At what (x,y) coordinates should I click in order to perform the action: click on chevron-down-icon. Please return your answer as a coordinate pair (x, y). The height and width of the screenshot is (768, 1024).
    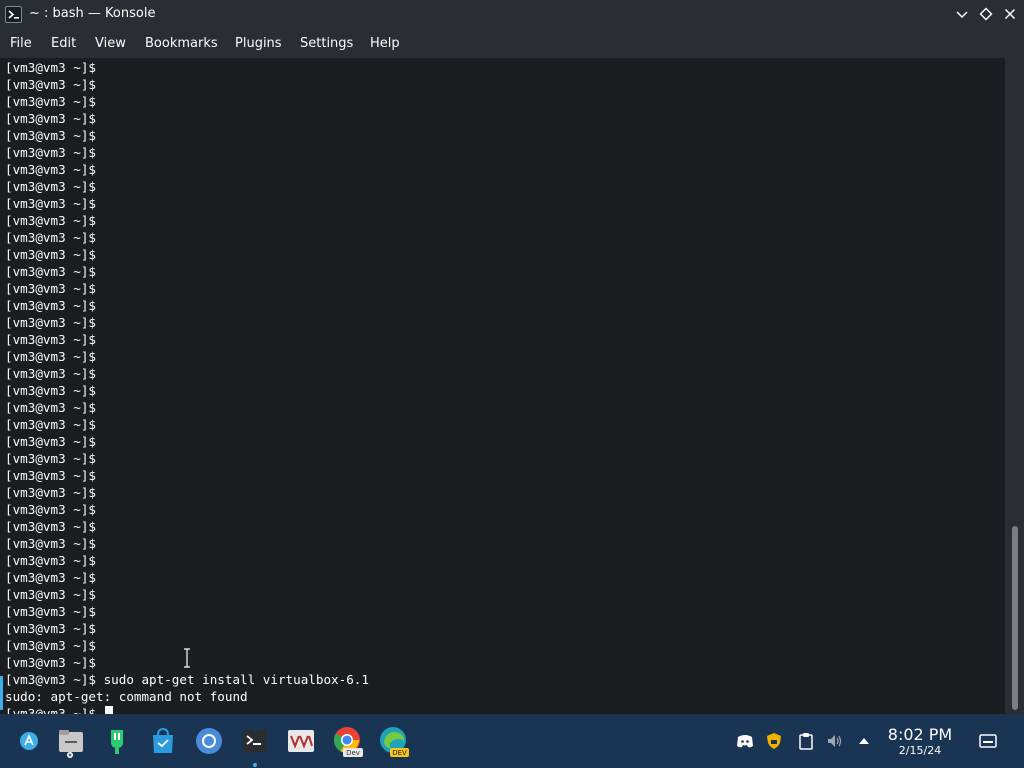
    Looking at the image, I should click on (962, 15).